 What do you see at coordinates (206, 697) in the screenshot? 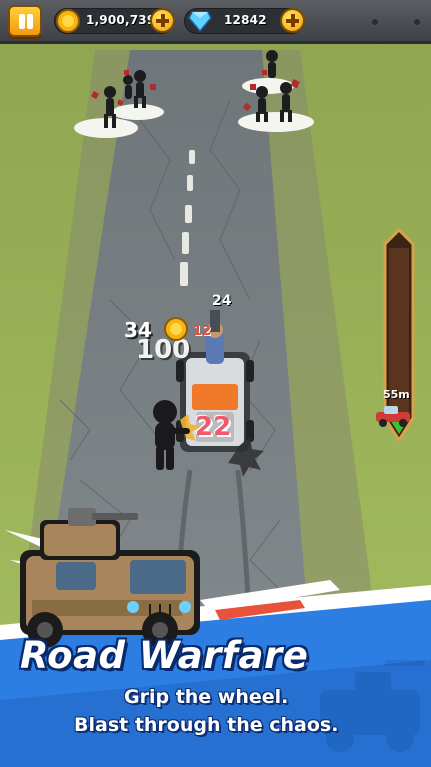
I see `banner-line-1: Grip the wheel.` at bounding box center [206, 697].